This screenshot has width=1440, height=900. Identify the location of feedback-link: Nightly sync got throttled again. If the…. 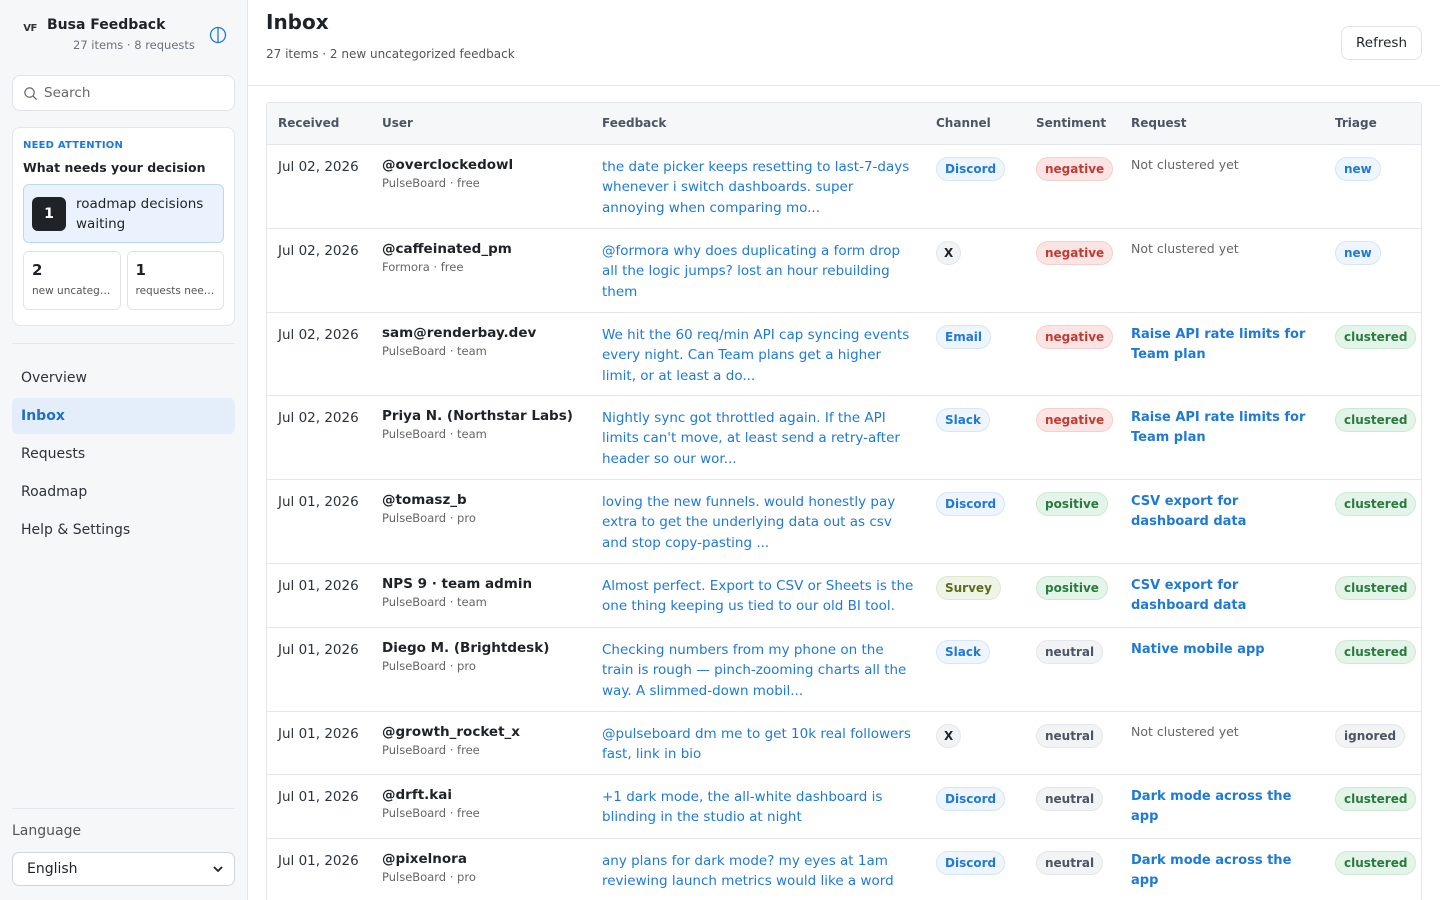
(758, 439).